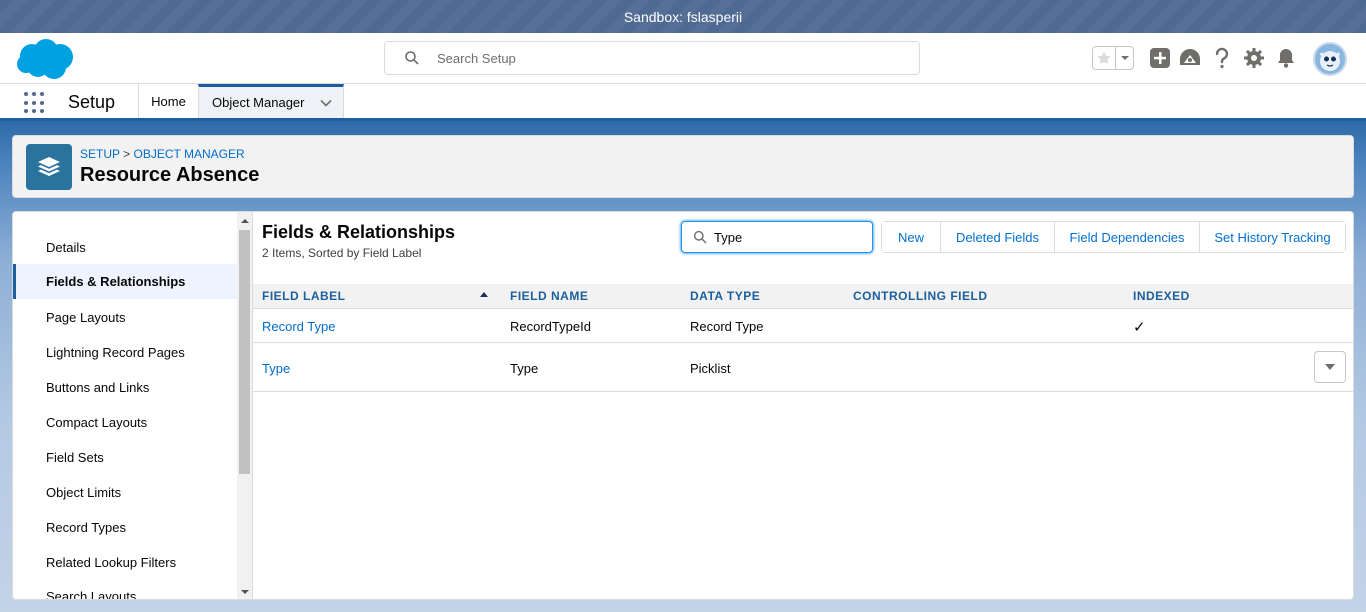 The width and height of the screenshot is (1366, 612). I want to click on sidebar-item-label: Fields & Relationships, so click(116, 281).